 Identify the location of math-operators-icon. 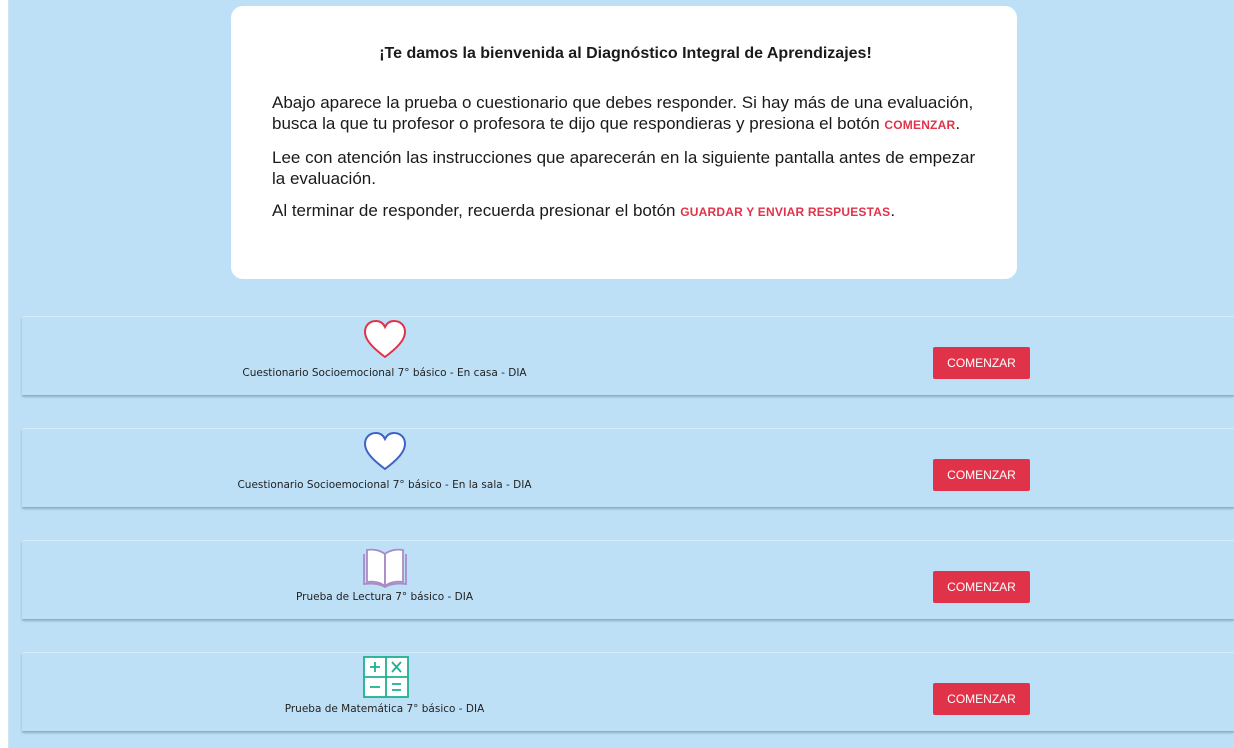
(386, 677).